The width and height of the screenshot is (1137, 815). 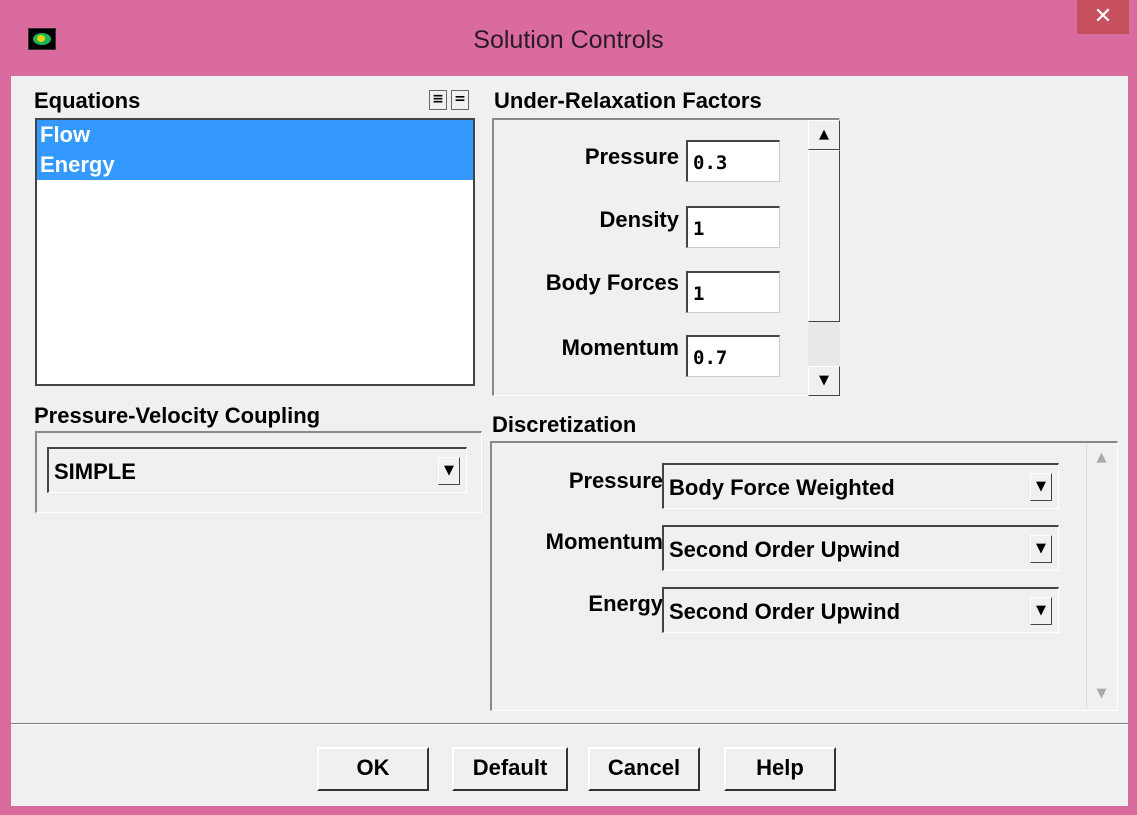 I want to click on urf-pressure-label: Pressure, so click(x=631, y=156).